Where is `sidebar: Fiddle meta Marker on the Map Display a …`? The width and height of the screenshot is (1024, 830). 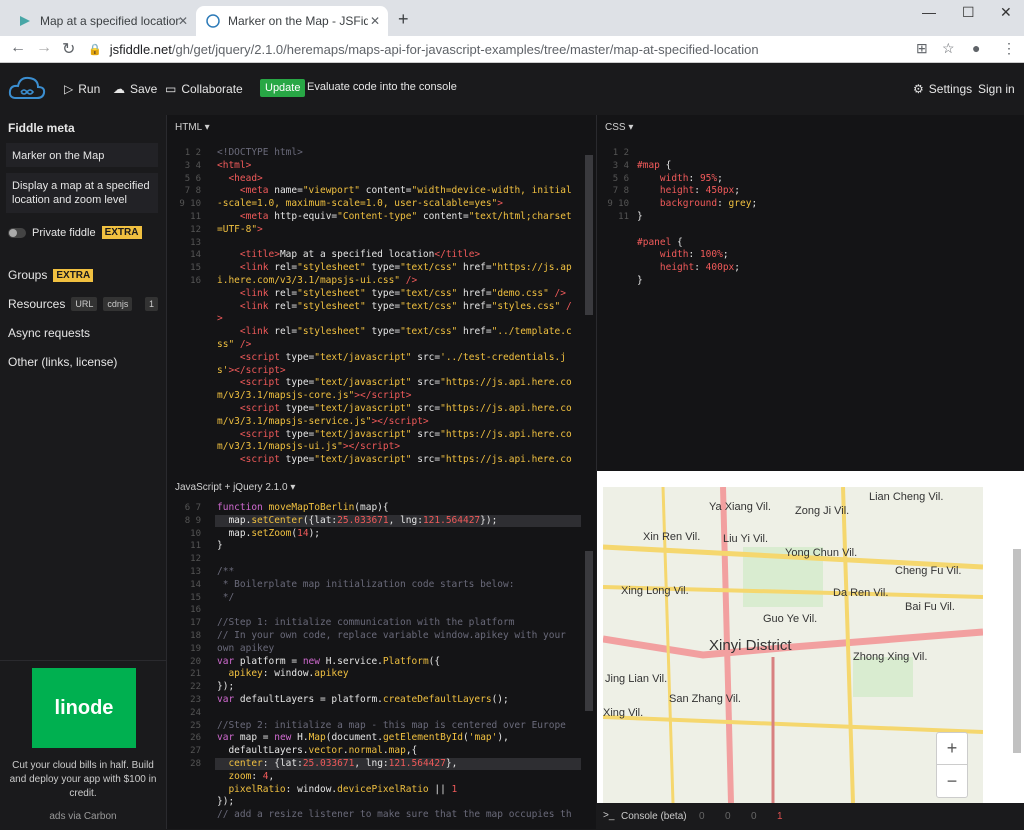
sidebar: Fiddle meta Marker on the Map Display a … is located at coordinates (83, 472).